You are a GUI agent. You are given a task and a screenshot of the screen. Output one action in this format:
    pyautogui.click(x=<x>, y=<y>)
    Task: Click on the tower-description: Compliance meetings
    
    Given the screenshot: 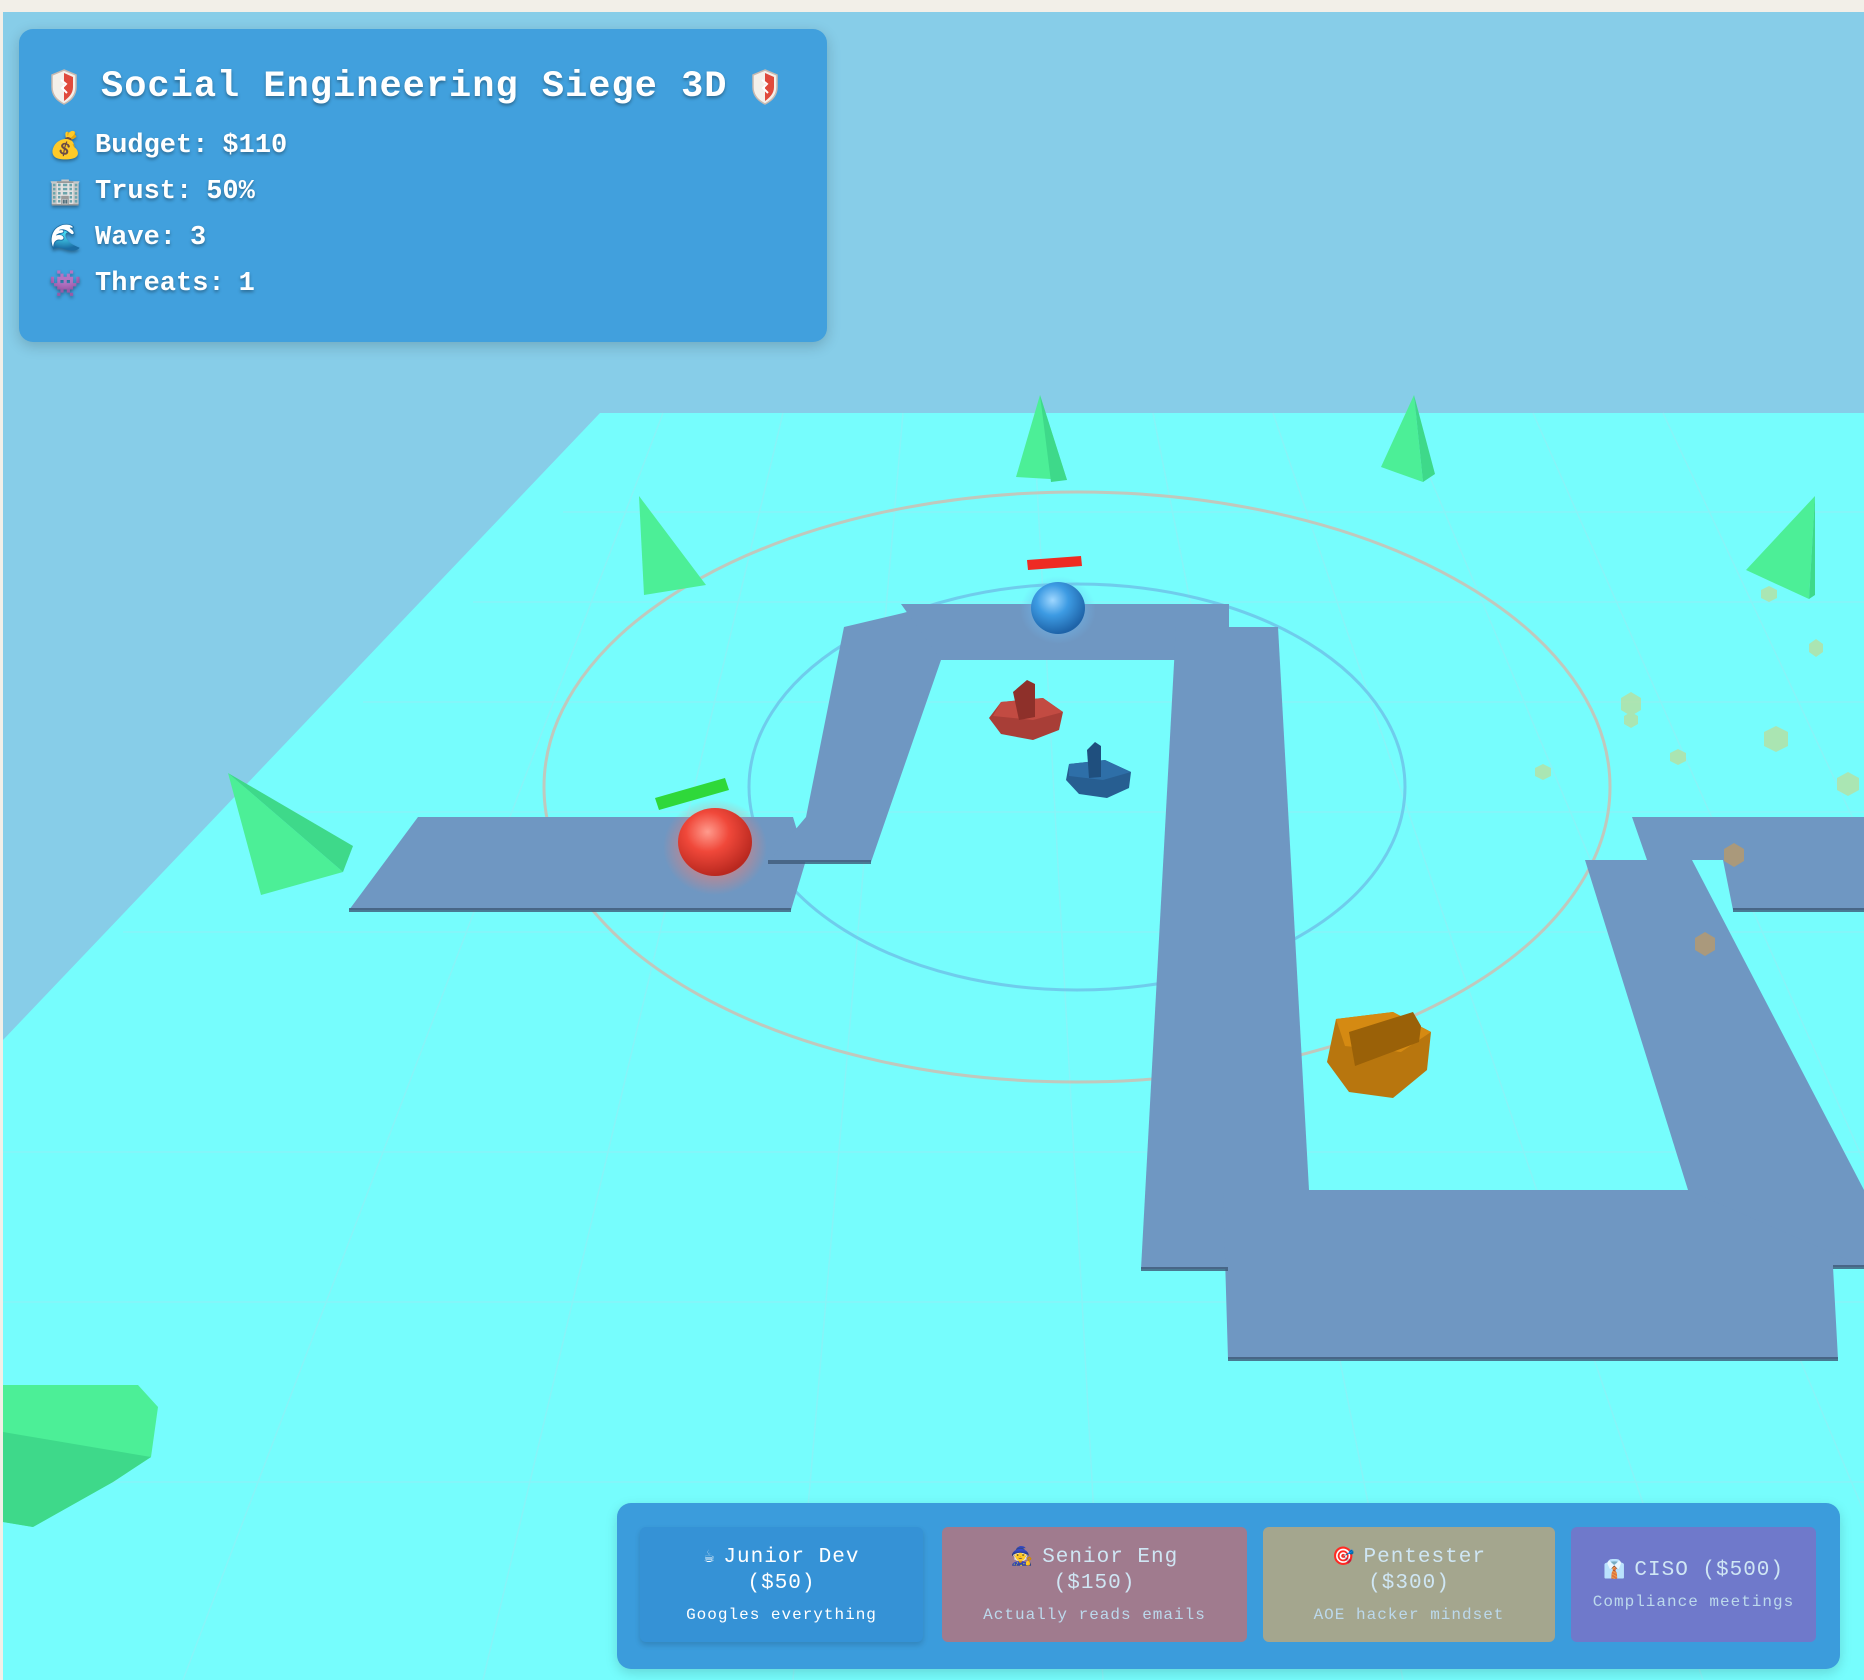 What is the action you would take?
    pyautogui.click(x=1693, y=1601)
    